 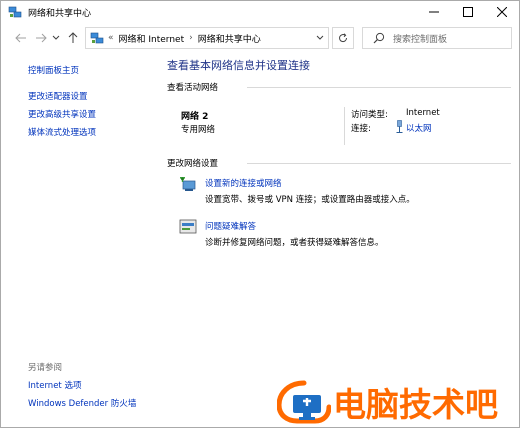 What do you see at coordinates (193, 88) in the screenshot?
I see `active-networks-heading: 查看活动网络` at bounding box center [193, 88].